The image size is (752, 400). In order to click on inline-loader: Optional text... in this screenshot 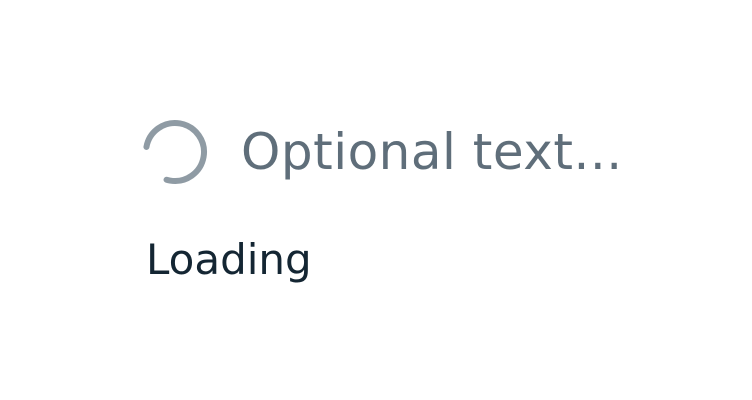, I will do `click(382, 152)`.